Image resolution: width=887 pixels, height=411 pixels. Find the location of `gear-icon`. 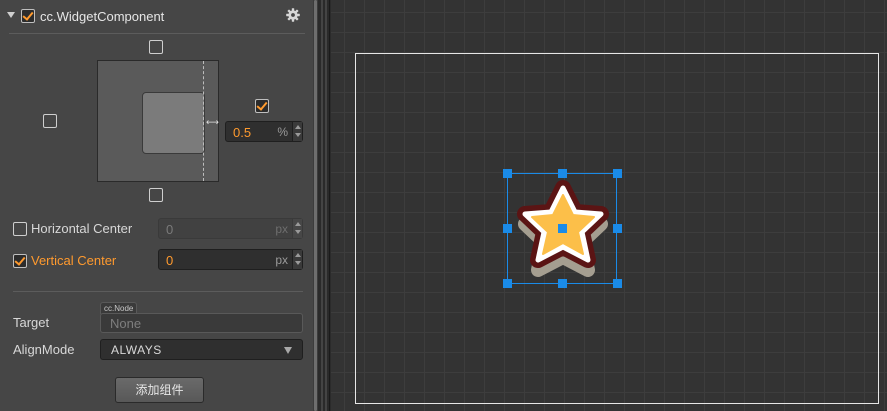

gear-icon is located at coordinates (293, 15).